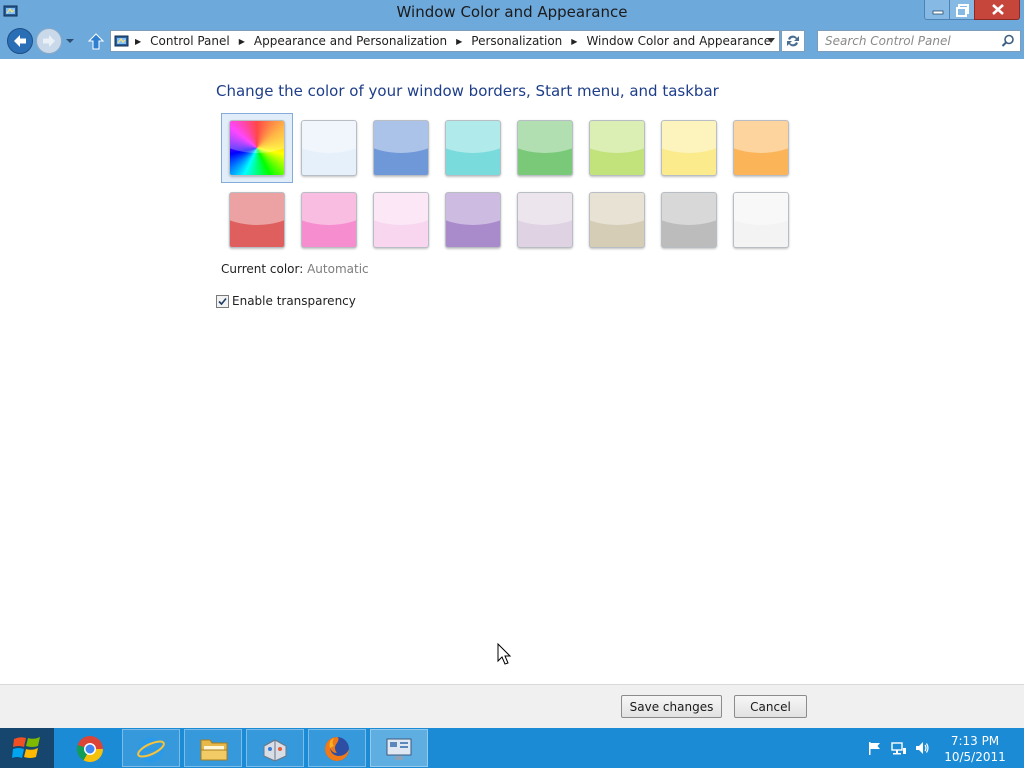  Describe the element at coordinates (911, 41) in the screenshot. I see `search-input` at that location.